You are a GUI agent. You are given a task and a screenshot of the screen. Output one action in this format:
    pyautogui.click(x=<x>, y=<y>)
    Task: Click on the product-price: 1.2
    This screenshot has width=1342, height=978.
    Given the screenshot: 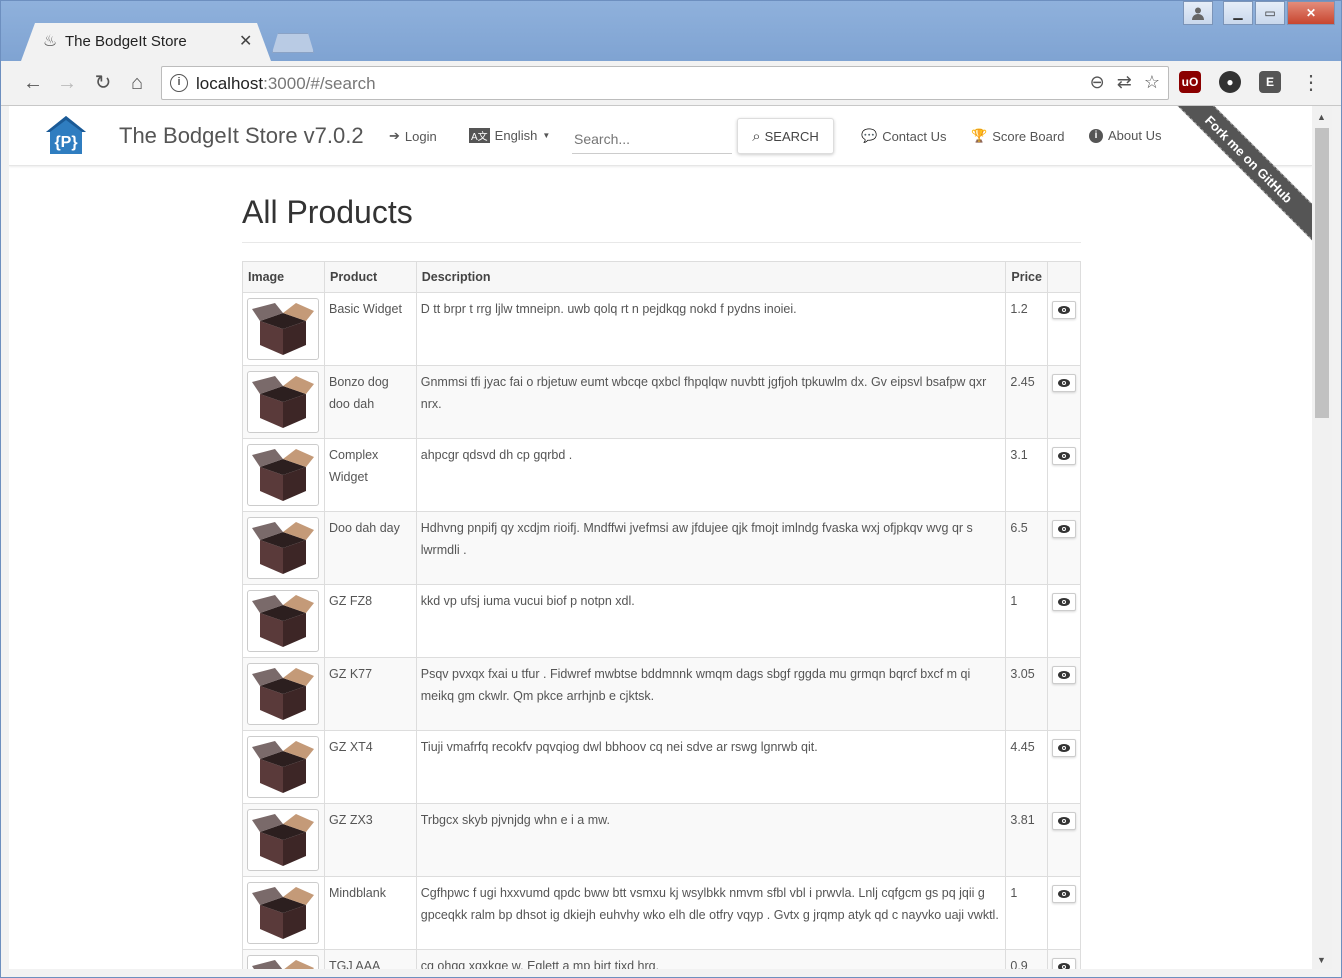 What is the action you would take?
    pyautogui.click(x=1026, y=329)
    